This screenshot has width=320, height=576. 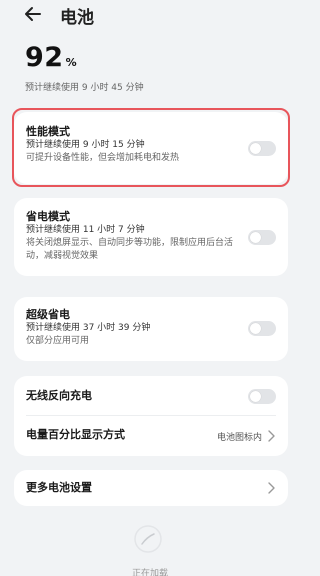 What do you see at coordinates (262, 396) in the screenshot?
I see `wireless-reverse-charging-toggle` at bounding box center [262, 396].